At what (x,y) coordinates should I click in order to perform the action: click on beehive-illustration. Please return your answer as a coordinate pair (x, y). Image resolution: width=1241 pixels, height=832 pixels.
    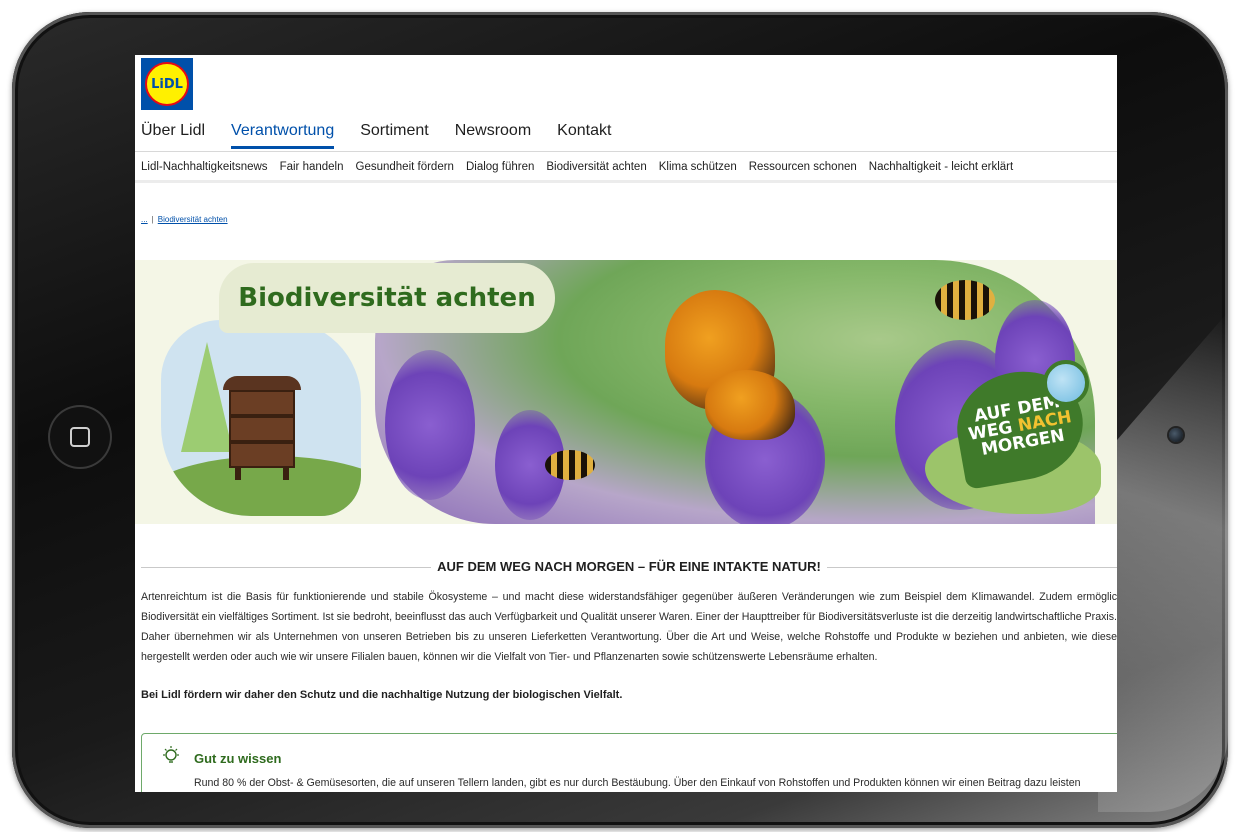
    Looking at the image, I should click on (261, 418).